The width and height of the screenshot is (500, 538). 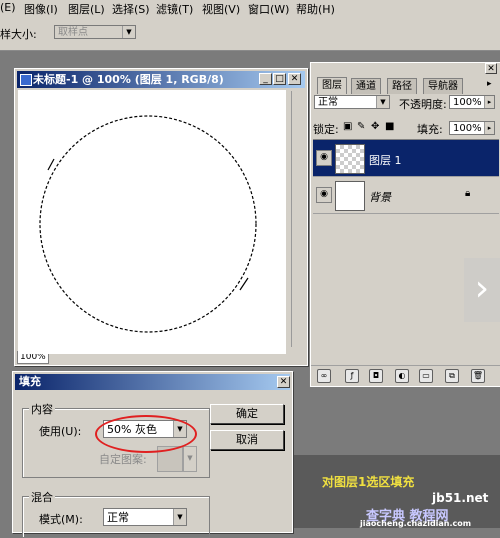 I want to click on mode-select: 正常 ▼, so click(x=145, y=517).